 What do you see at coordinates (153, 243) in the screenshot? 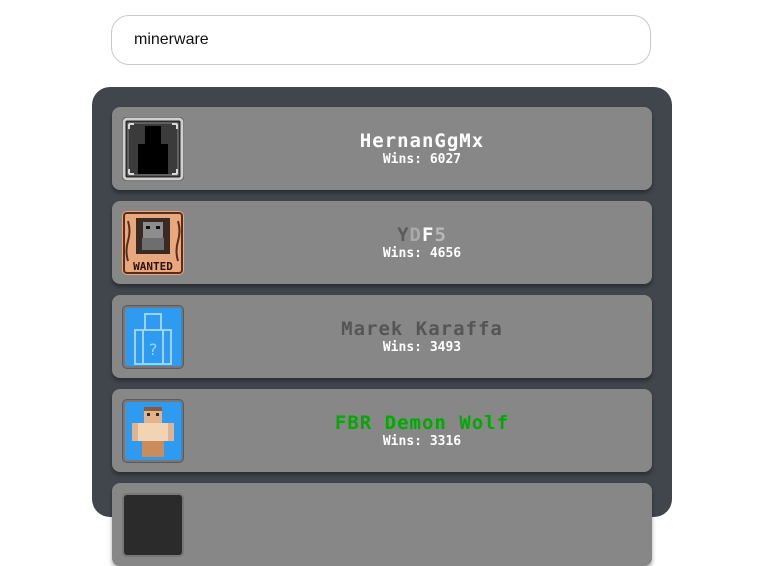
I see `wanted-poster-icon: WANTED` at bounding box center [153, 243].